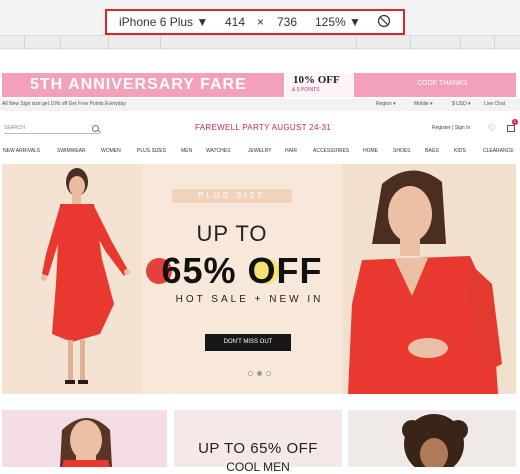  What do you see at coordinates (14, 128) in the screenshot?
I see `search-input: SEARCH` at bounding box center [14, 128].